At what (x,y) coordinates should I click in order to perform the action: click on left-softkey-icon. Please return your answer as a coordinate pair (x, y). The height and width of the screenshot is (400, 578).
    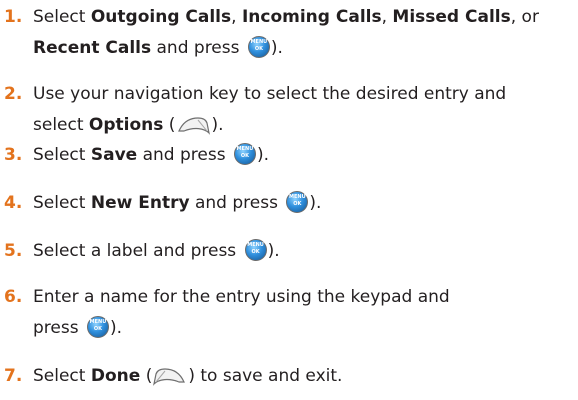
    Looking at the image, I should click on (169, 377).